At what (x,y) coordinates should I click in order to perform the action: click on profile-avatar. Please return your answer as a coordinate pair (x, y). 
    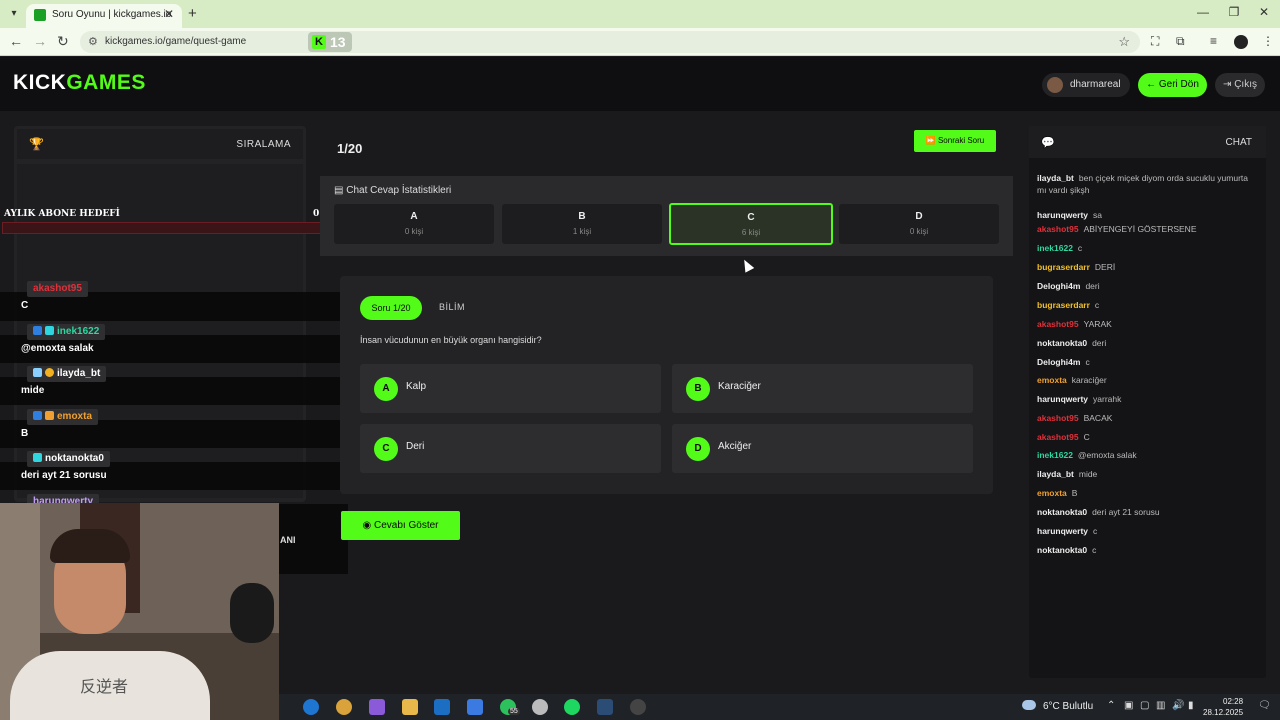
    Looking at the image, I should click on (1241, 42).